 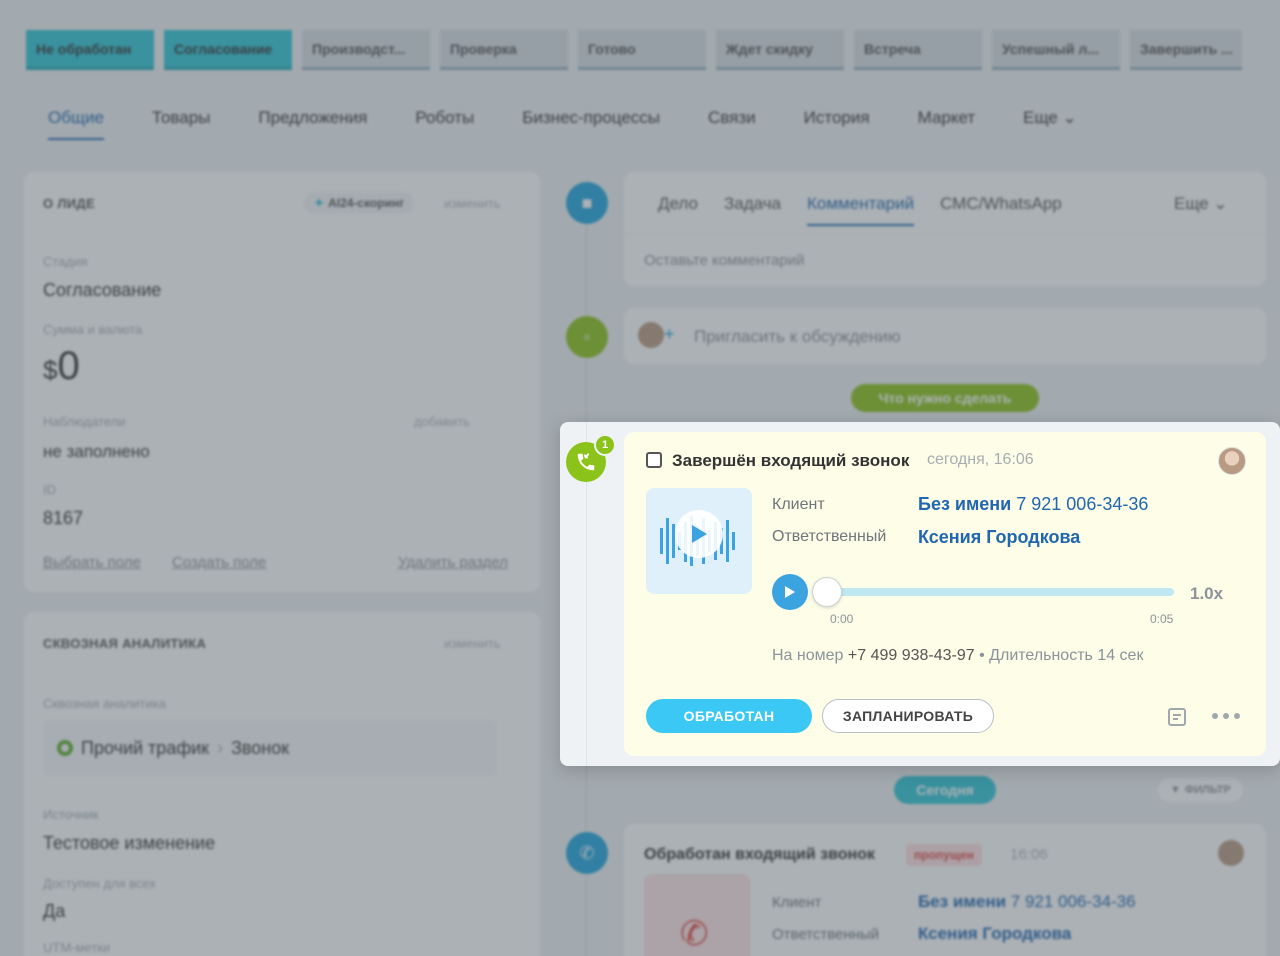 What do you see at coordinates (999, 592) in the screenshot?
I see `audio-progress-track` at bounding box center [999, 592].